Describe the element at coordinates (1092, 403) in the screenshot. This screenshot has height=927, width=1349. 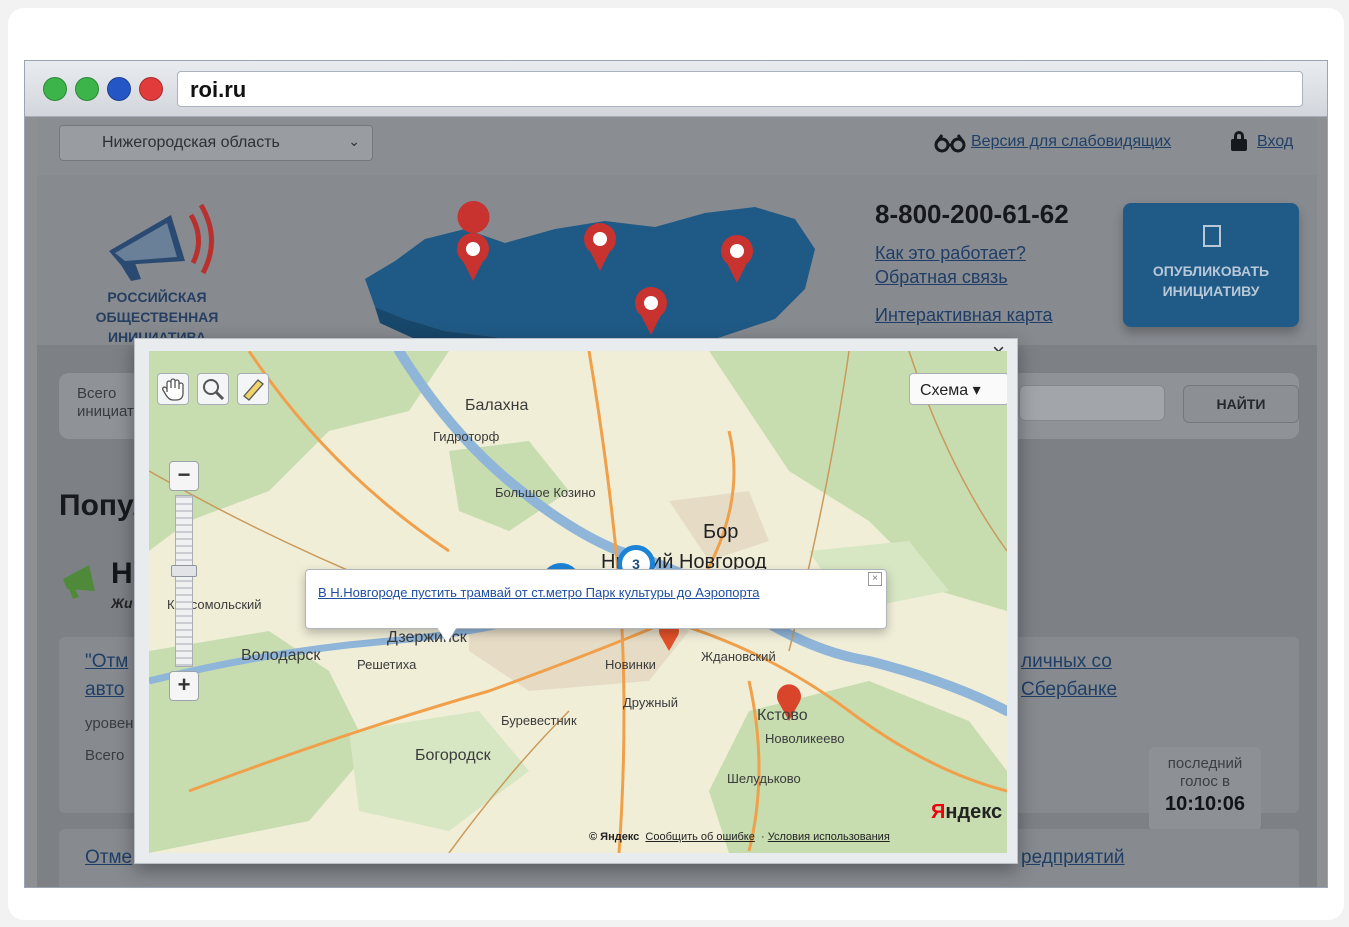
I see `search-input` at that location.